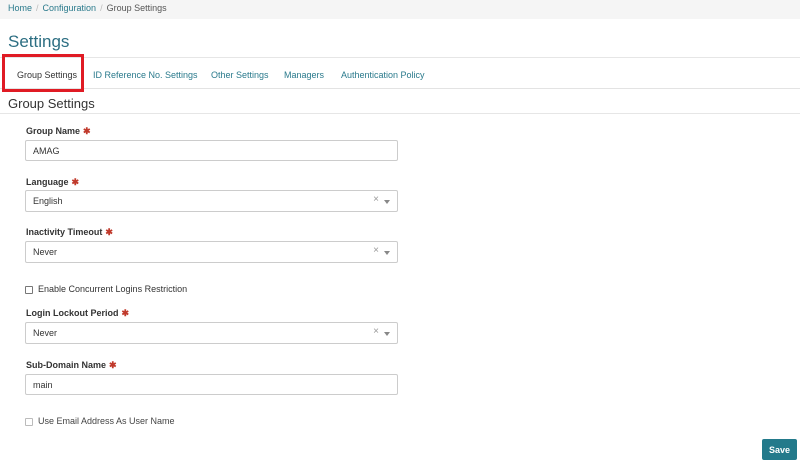 The image size is (800, 464). I want to click on inactivity-timeout-select: Never ×, so click(211, 252).